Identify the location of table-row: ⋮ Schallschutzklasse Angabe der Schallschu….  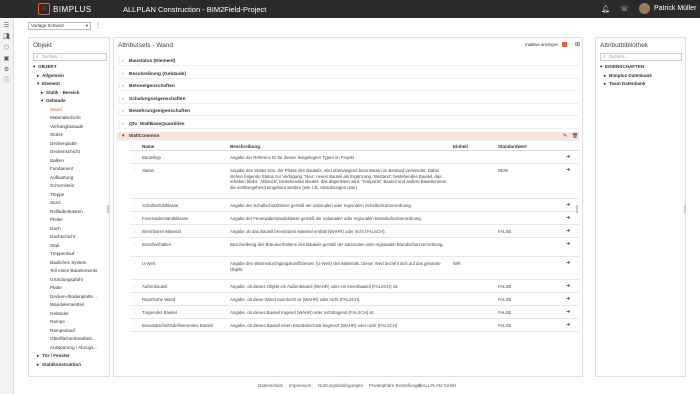
(354, 206).